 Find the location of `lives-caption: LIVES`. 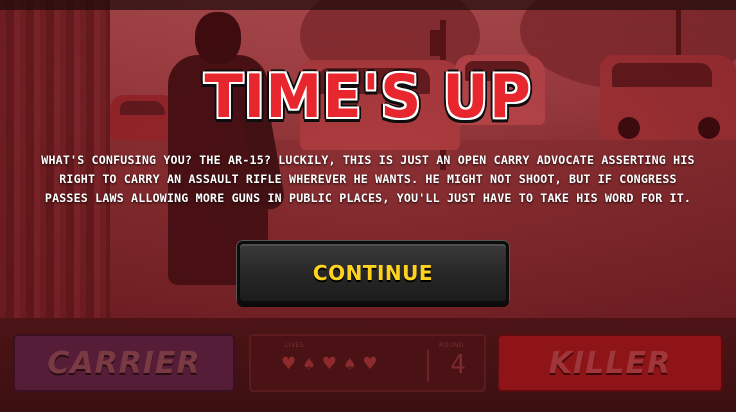

lives-caption: LIVES is located at coordinates (295, 345).